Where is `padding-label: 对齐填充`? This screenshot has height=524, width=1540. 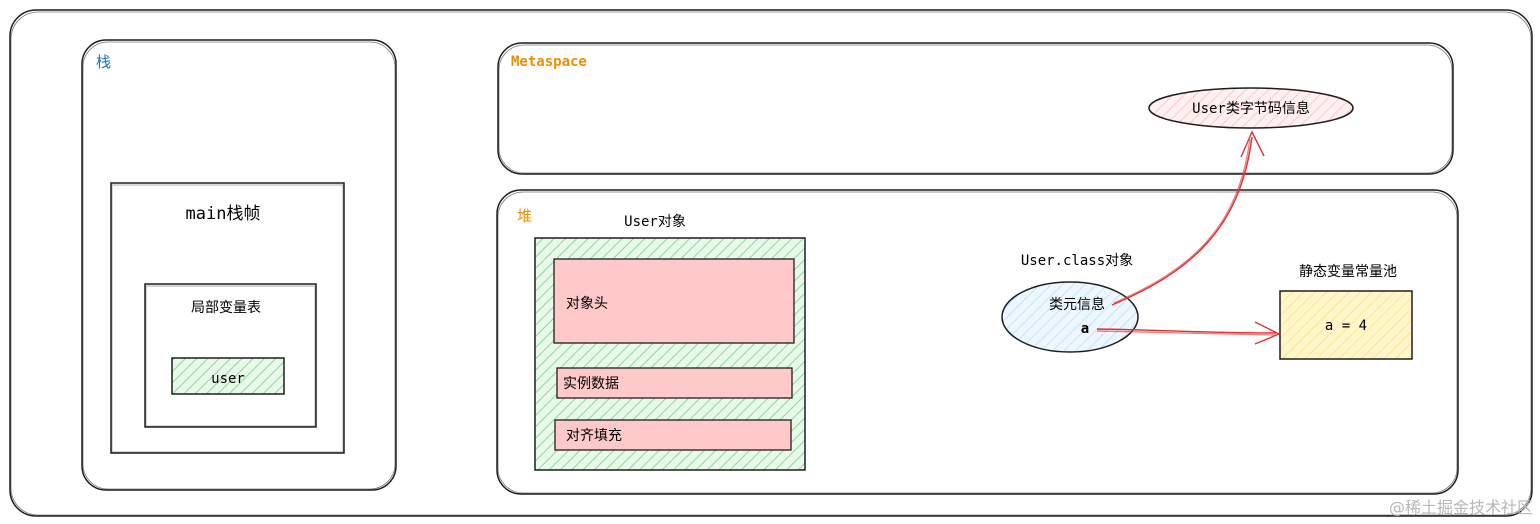
padding-label: 对齐填充 is located at coordinates (594, 436).